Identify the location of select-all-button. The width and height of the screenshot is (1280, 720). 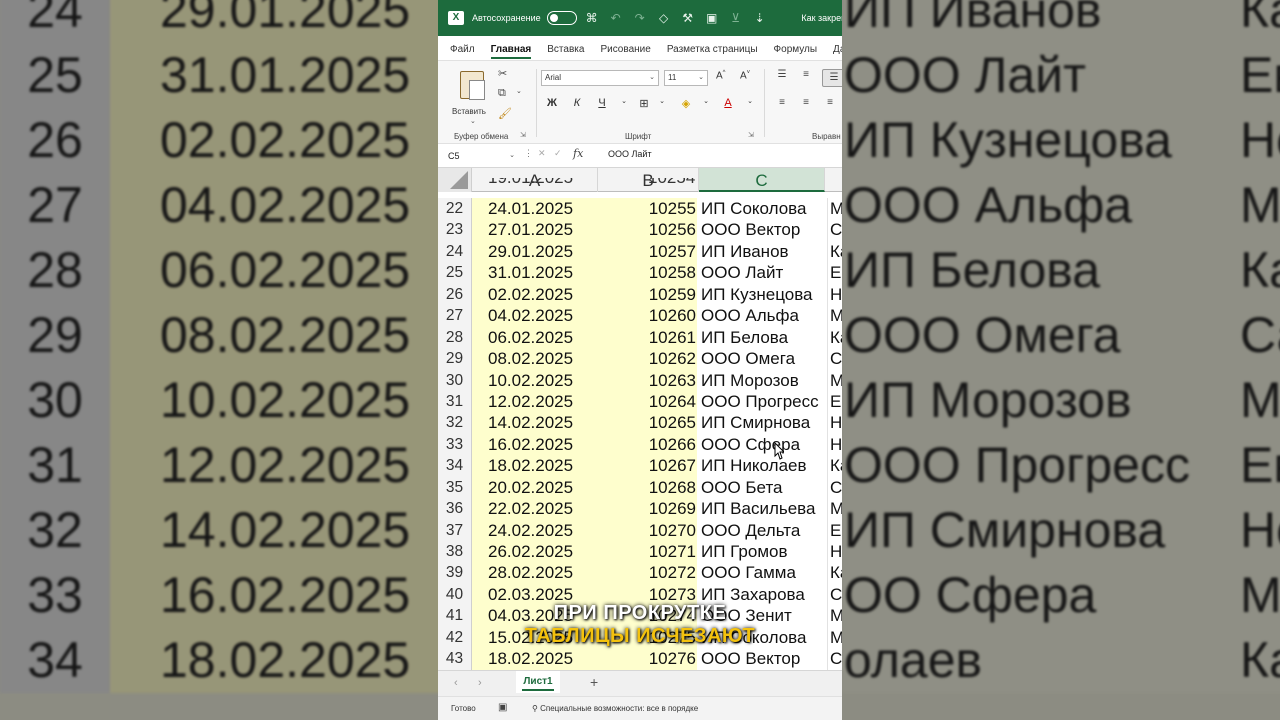
(455, 180).